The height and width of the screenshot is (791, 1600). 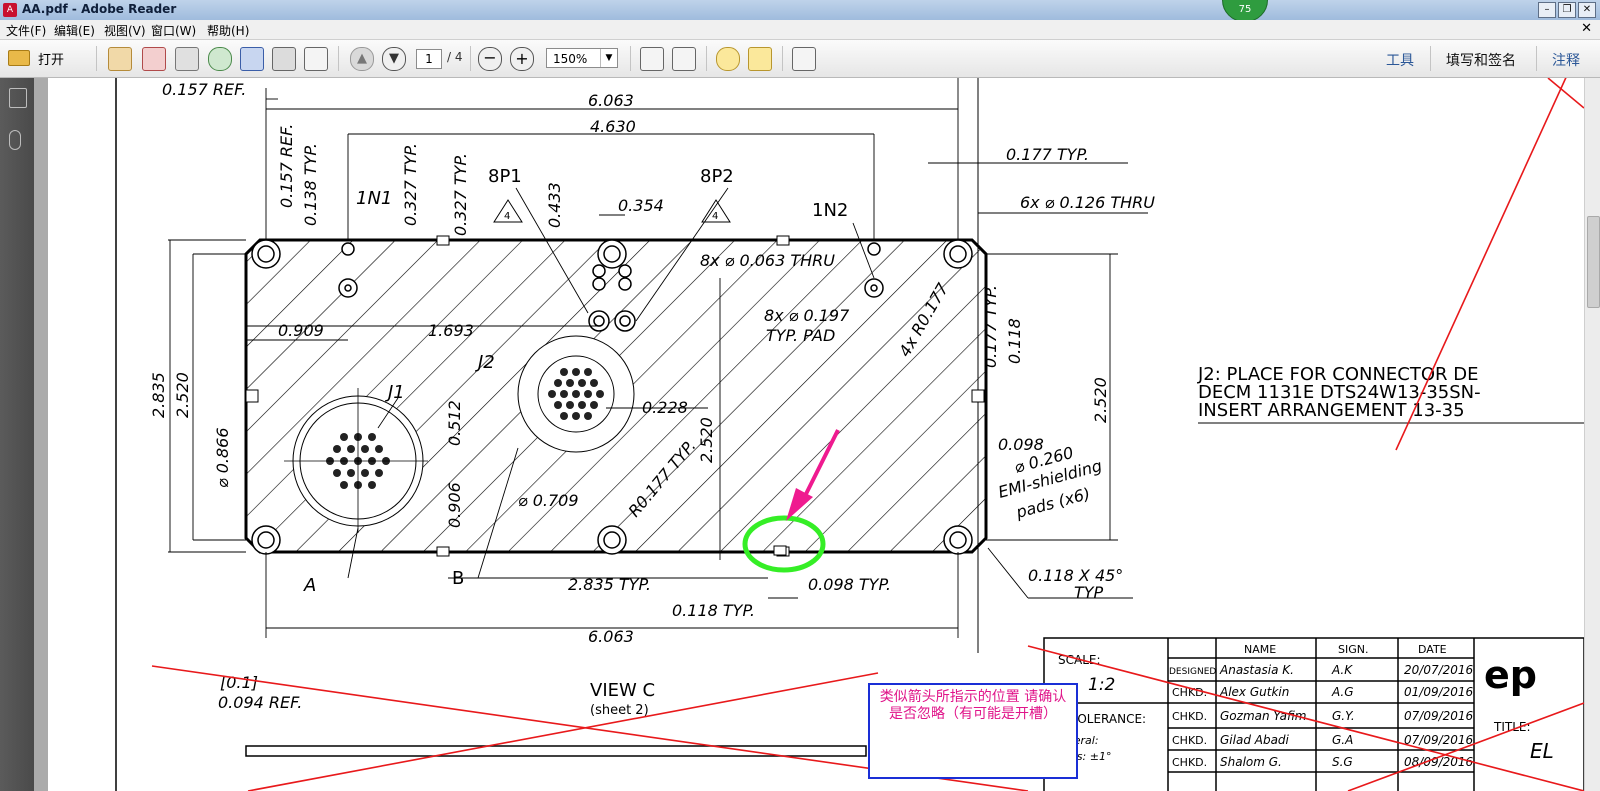 I want to click on dim-0327-b: 0.327 TYP., so click(x=460, y=194).